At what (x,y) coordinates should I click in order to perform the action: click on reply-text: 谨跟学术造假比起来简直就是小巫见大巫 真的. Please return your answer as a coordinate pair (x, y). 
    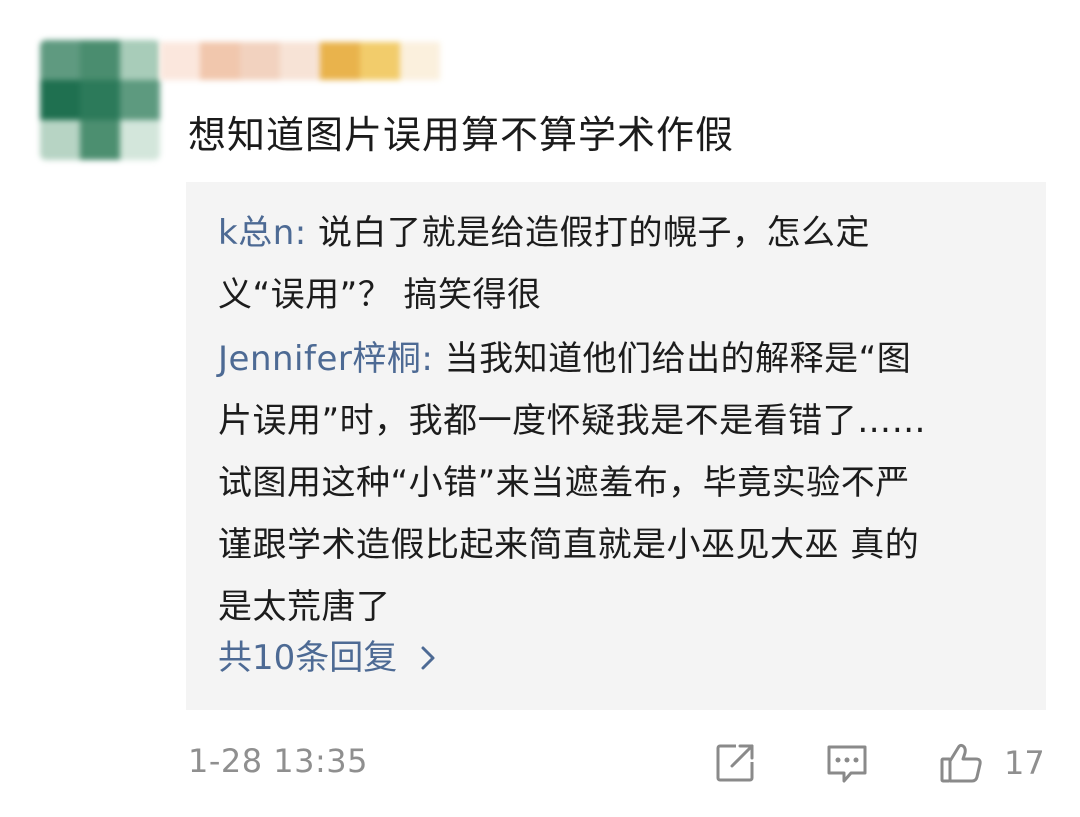
    Looking at the image, I should click on (569, 545).